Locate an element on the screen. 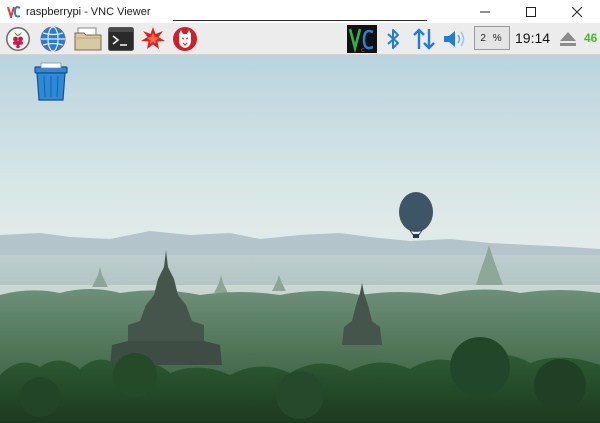  maximize-button is located at coordinates (531, 11).